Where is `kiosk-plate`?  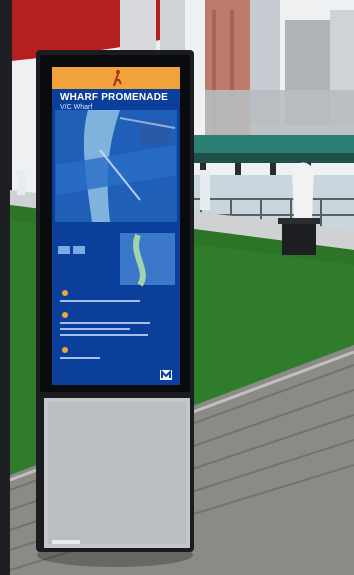 kiosk-plate is located at coordinates (66, 542).